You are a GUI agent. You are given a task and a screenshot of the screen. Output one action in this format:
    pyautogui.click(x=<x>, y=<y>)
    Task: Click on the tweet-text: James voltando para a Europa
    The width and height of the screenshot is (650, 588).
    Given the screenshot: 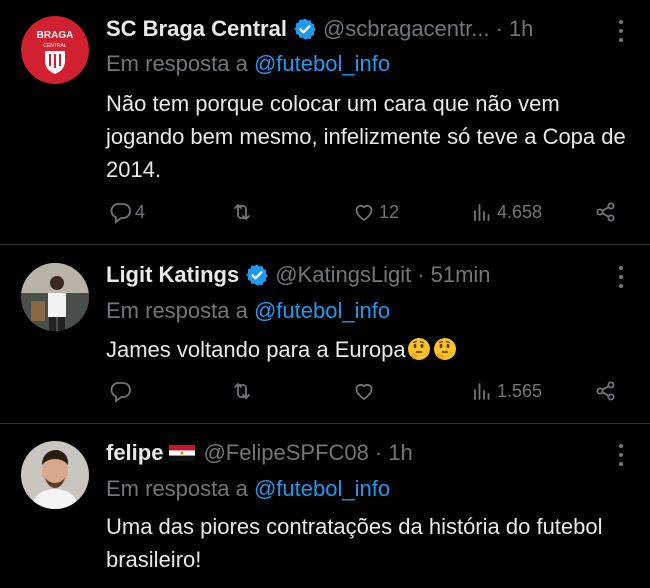 What is the action you would take?
    pyautogui.click(x=256, y=349)
    